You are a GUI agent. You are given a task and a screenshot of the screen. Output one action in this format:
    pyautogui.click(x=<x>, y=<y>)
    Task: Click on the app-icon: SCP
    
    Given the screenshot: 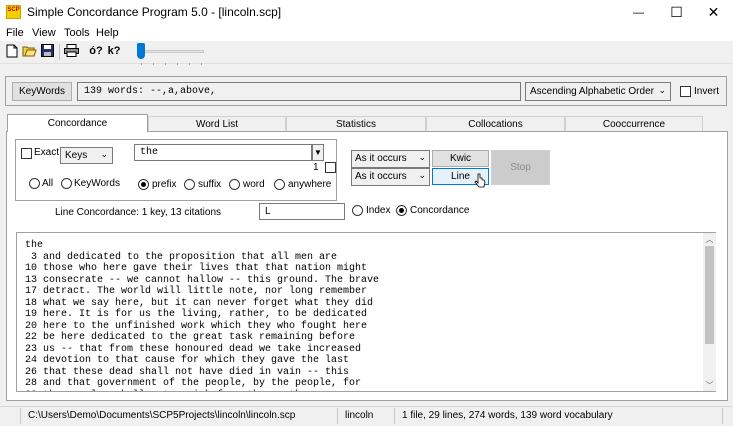 What is the action you would take?
    pyautogui.click(x=13, y=12)
    